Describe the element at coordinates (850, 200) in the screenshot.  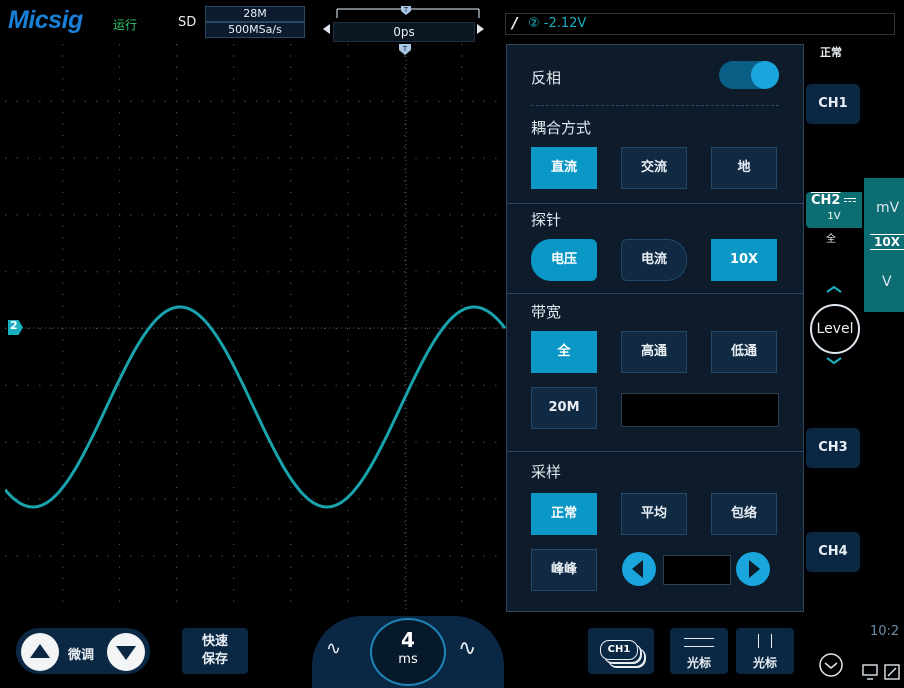
I see `dc-coupling-icon` at that location.